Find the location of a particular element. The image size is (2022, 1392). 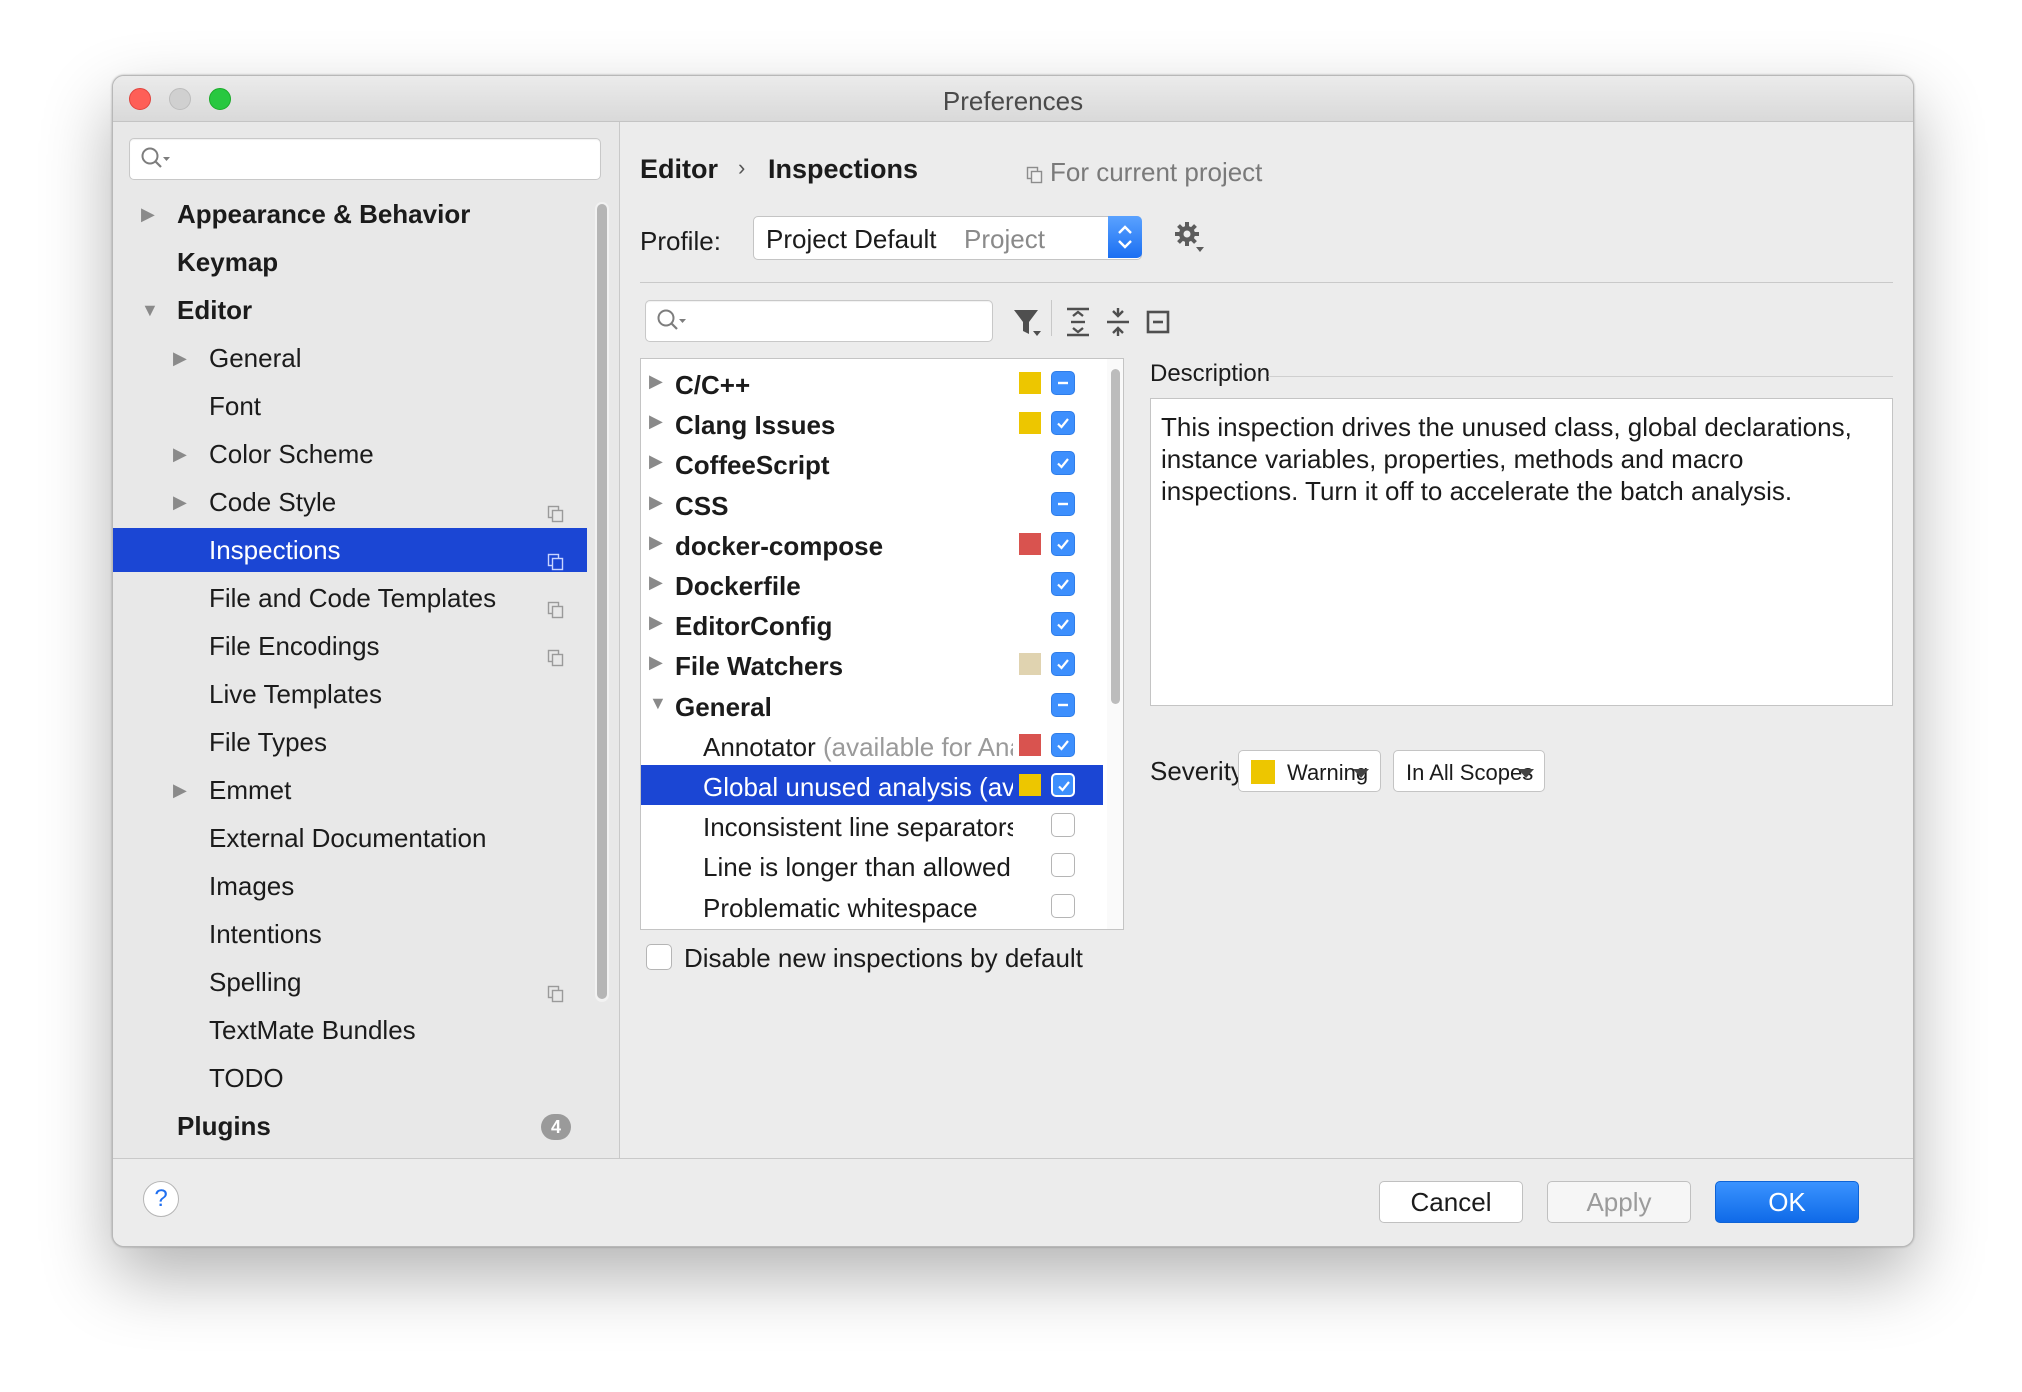

inspection-row: Inconsistent line separators is located at coordinates (872, 825).